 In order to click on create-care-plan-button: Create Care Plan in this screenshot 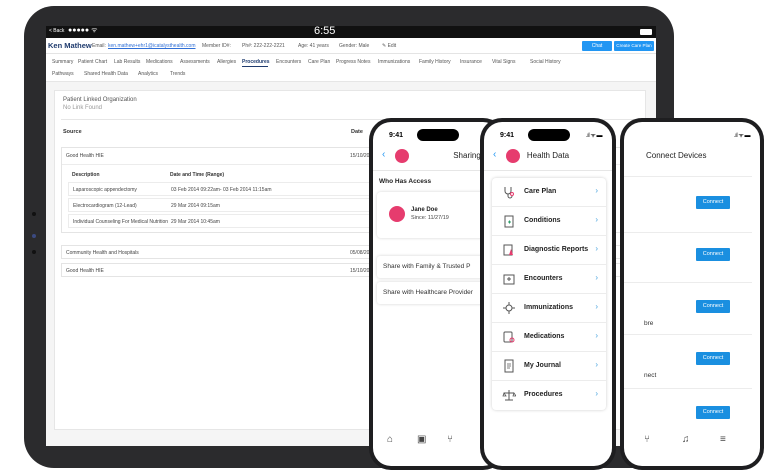, I will do `click(634, 46)`.